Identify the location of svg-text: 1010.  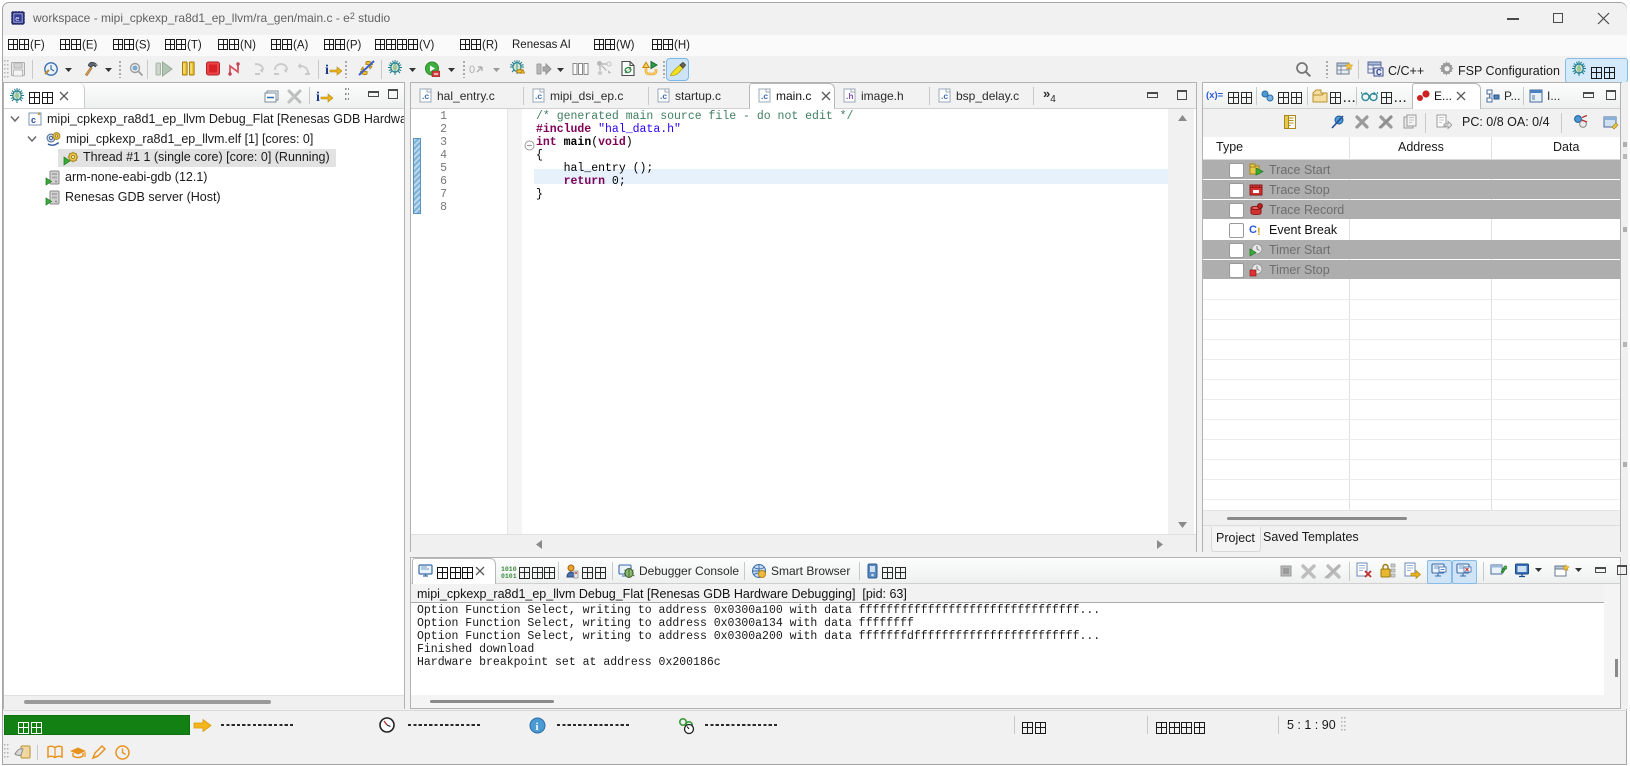
(509, 569).